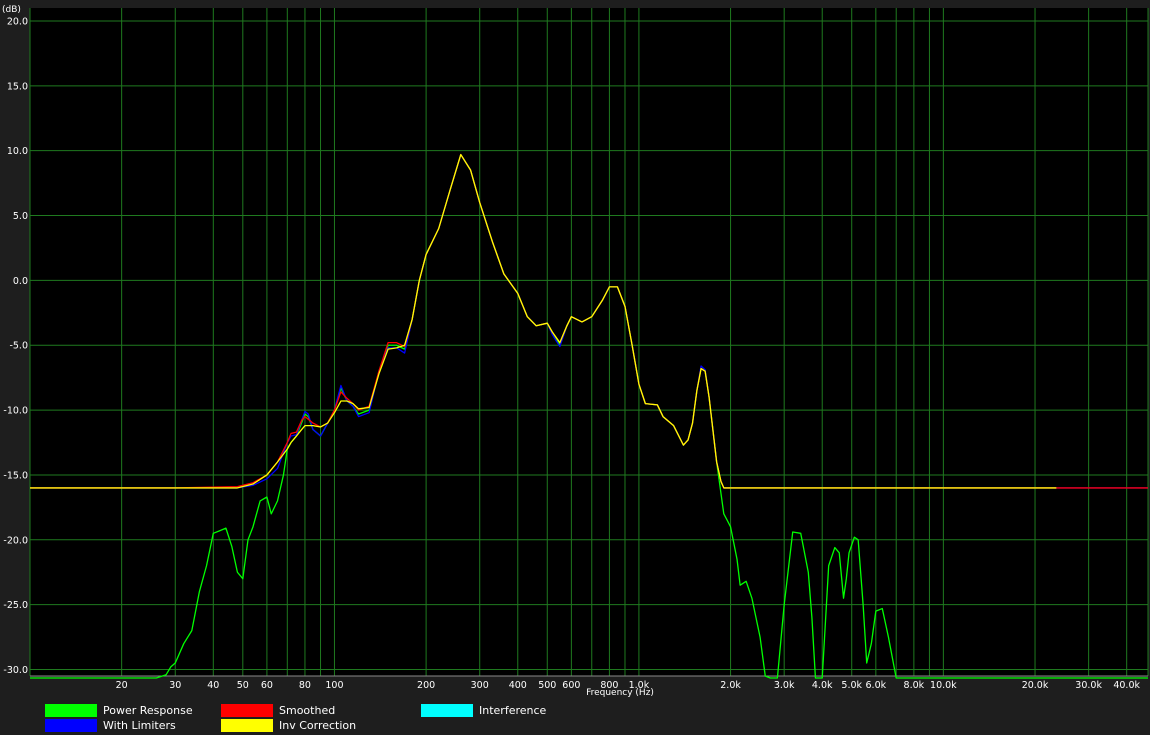 Image resolution: width=1150 pixels, height=735 pixels. What do you see at coordinates (547, 685) in the screenshot?
I see `x-tick-label: 500` at bounding box center [547, 685].